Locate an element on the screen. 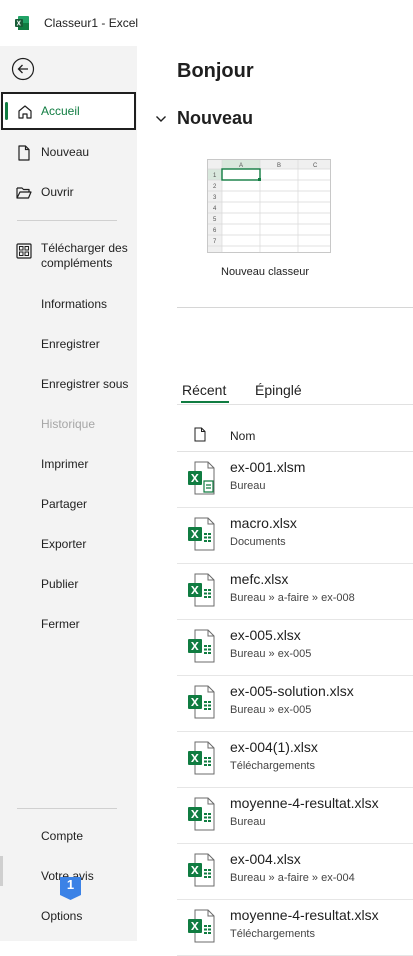  recent-file-row: ex-004(1).xlsx Téléchargements is located at coordinates (295, 760).